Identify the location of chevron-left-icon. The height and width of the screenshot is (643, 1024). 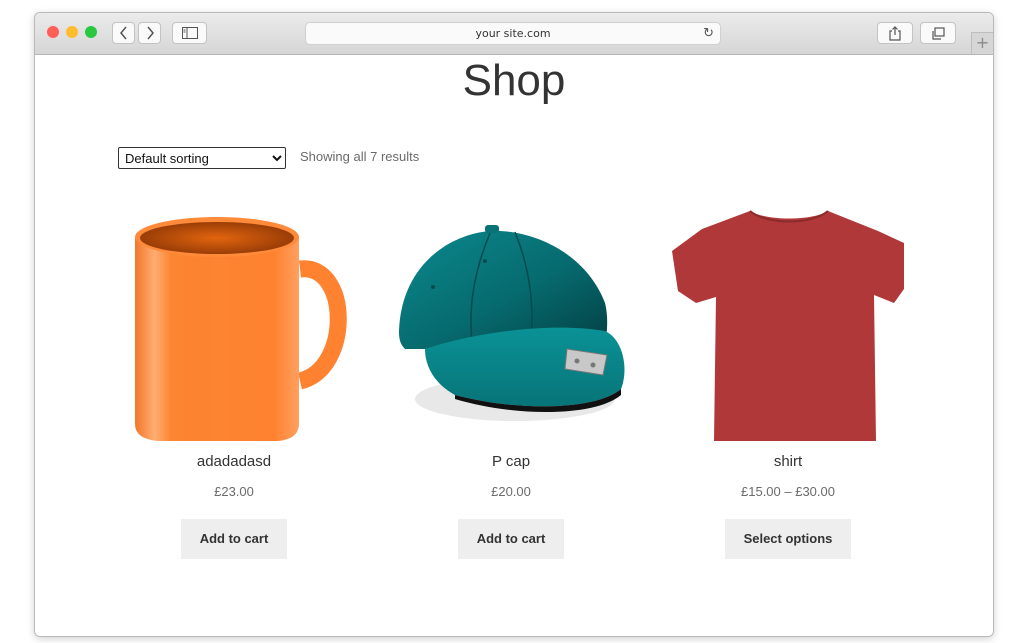
(123, 33).